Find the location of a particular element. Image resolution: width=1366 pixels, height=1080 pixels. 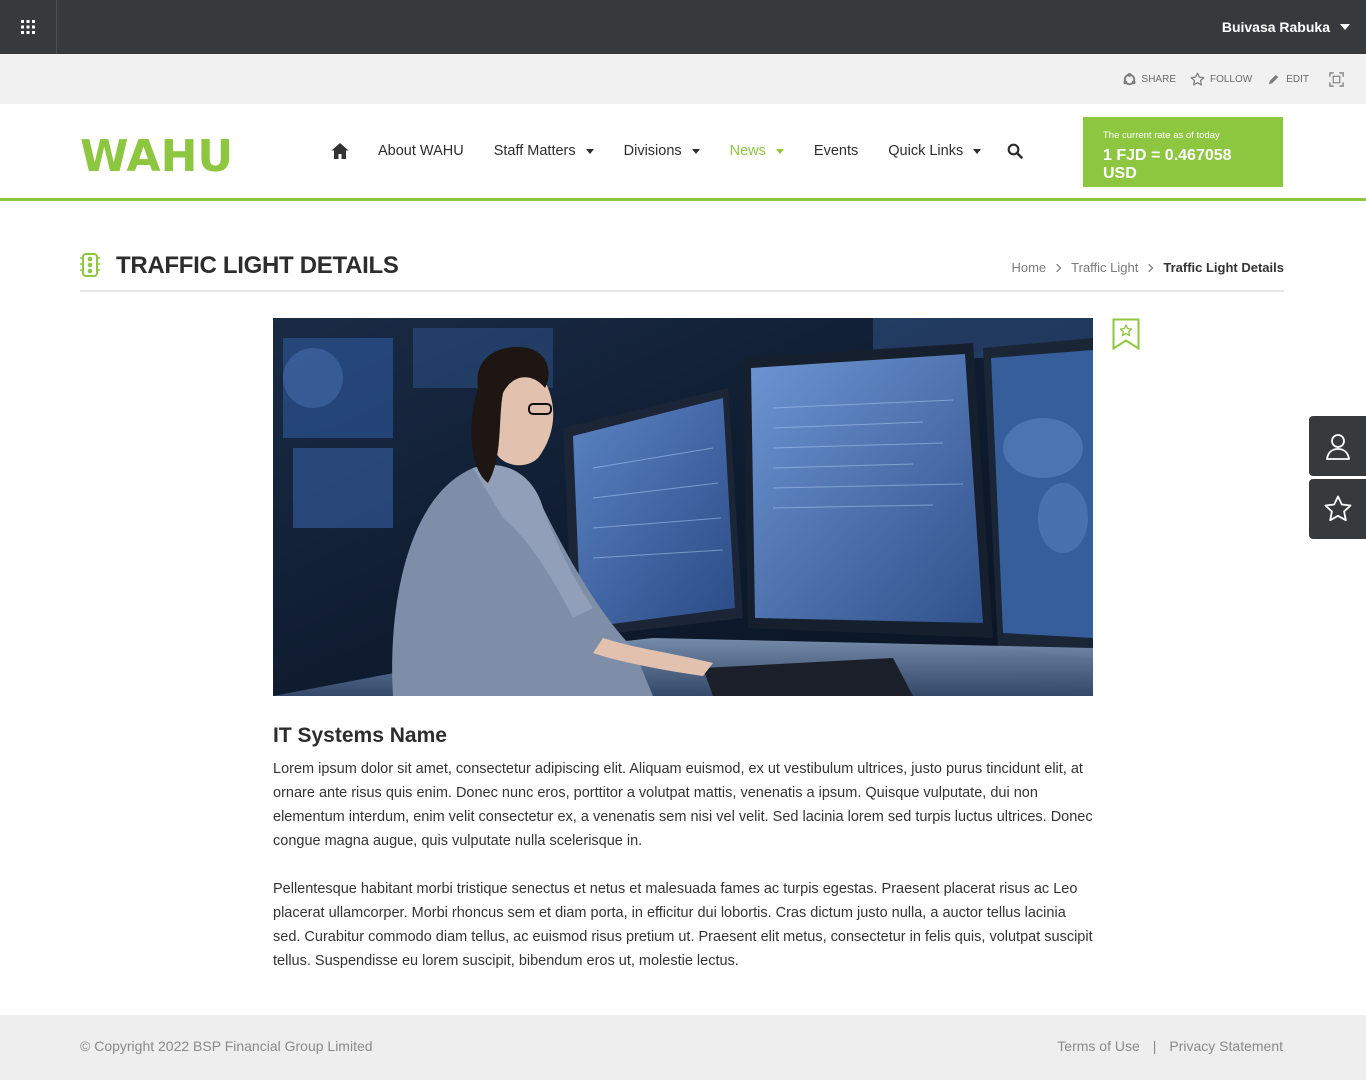

nav-item-quick-links: Quick Links is located at coordinates (935, 151).